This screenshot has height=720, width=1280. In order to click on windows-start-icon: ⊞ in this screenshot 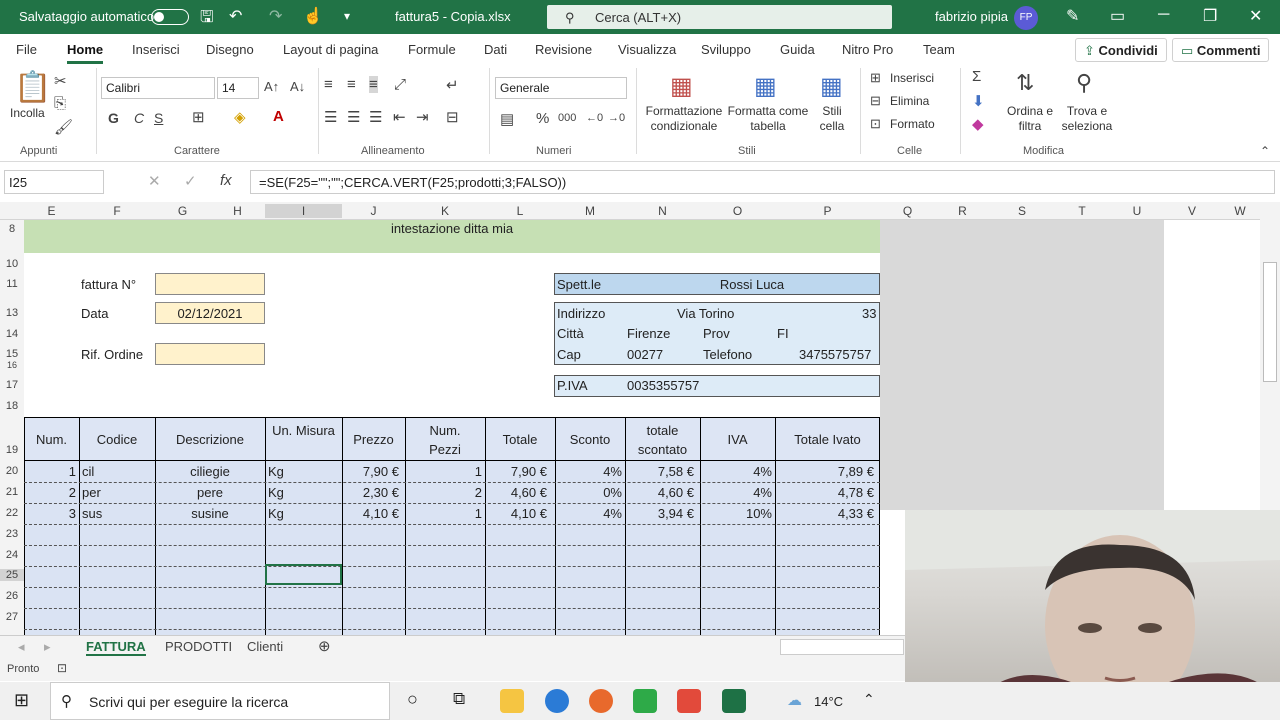, I will do `click(21, 700)`.